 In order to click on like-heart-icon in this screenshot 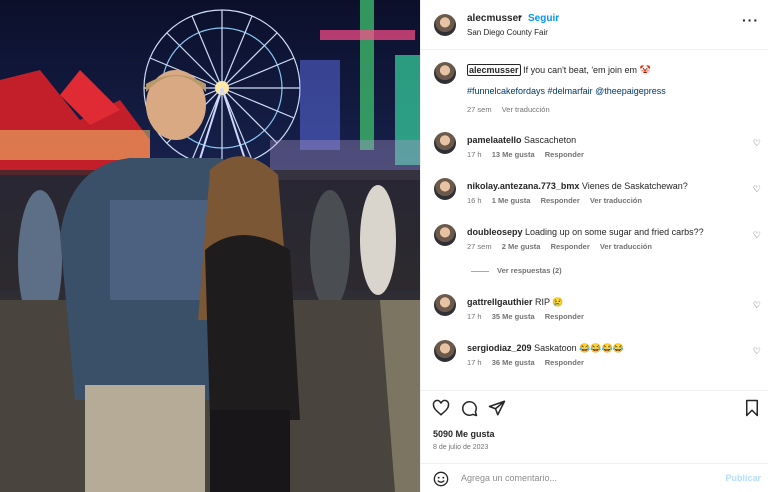, I will do `click(441, 408)`.